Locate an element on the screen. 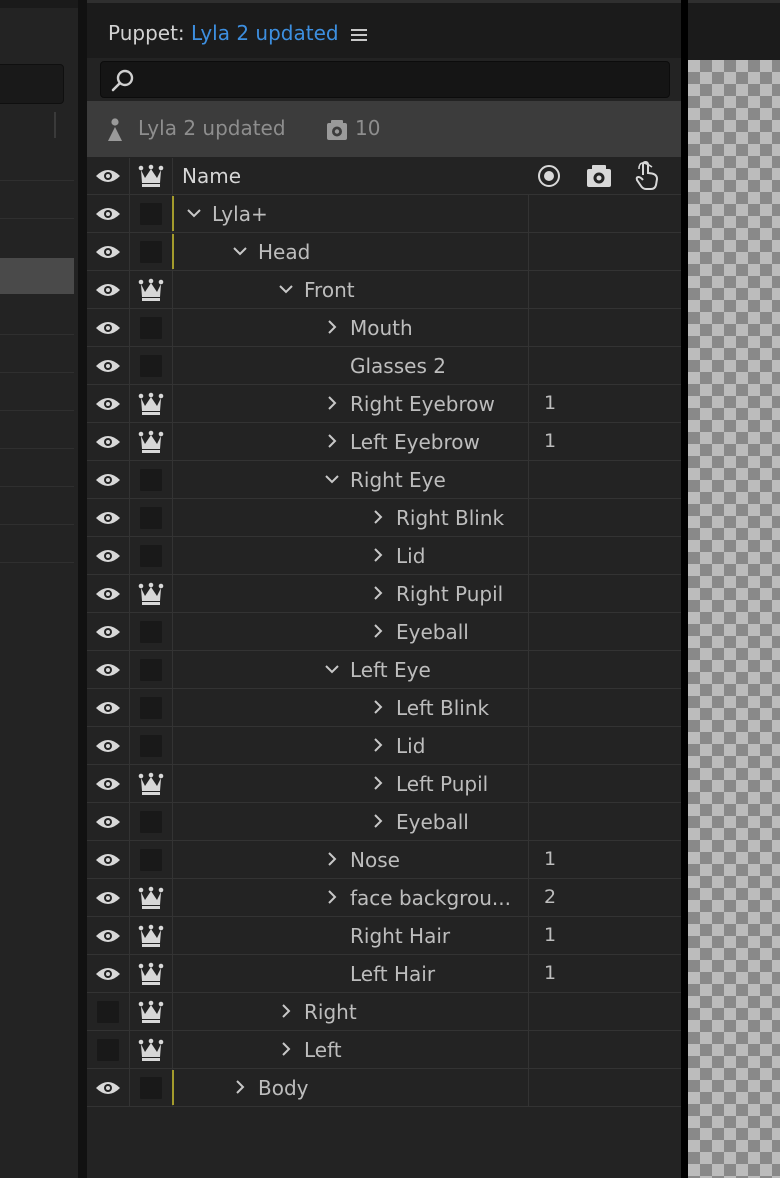 The image size is (780, 1178). layer-row: Lyla+ is located at coordinates (384, 214).